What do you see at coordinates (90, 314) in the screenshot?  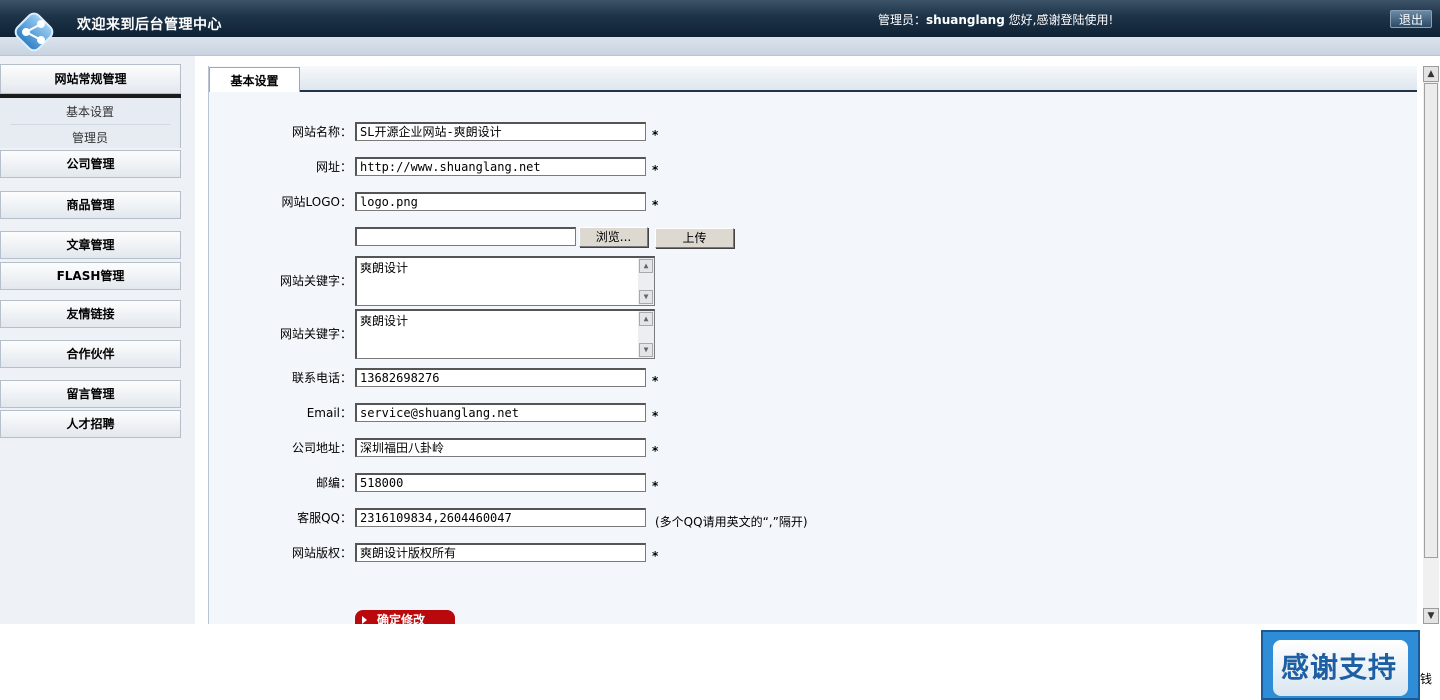 I see `sidebar-section-links: 友情链接` at bounding box center [90, 314].